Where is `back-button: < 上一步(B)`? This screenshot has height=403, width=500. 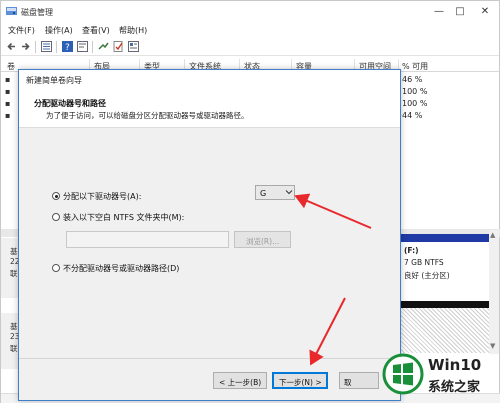 back-button: < 上一步(B) is located at coordinates (240, 380).